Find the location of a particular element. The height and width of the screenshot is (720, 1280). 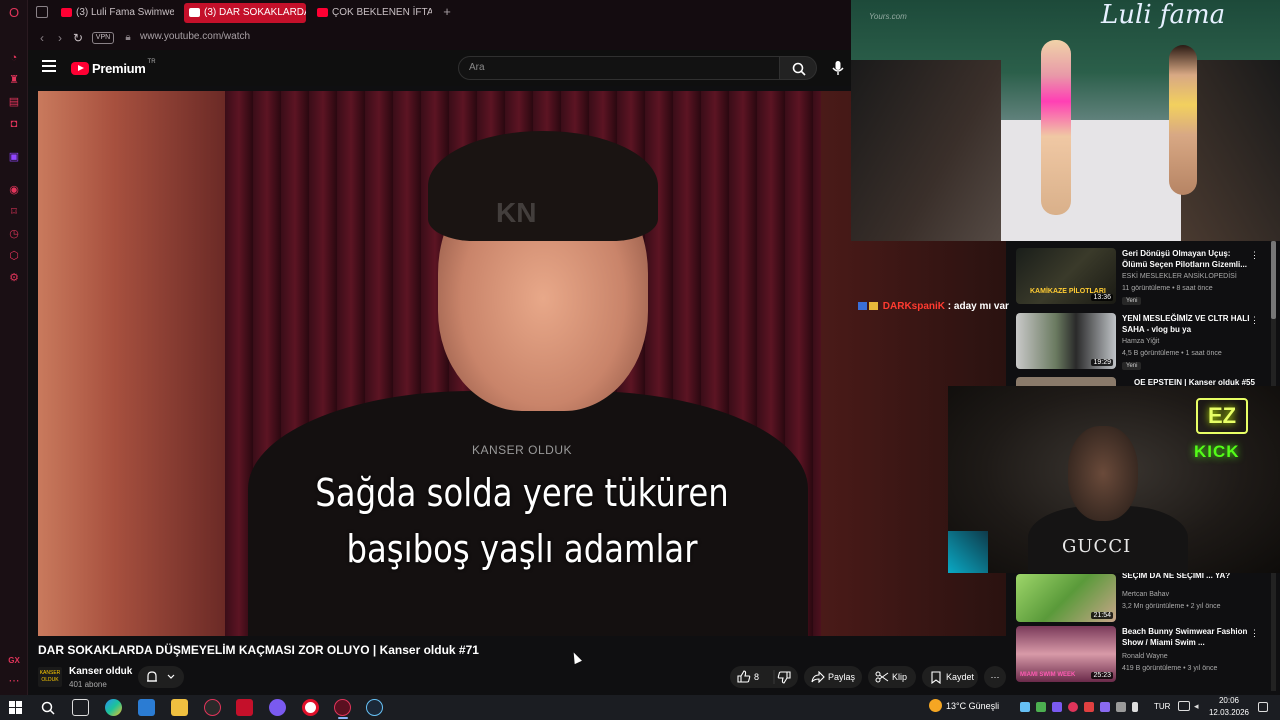

pip-model-yellow is located at coordinates (1183, 120).